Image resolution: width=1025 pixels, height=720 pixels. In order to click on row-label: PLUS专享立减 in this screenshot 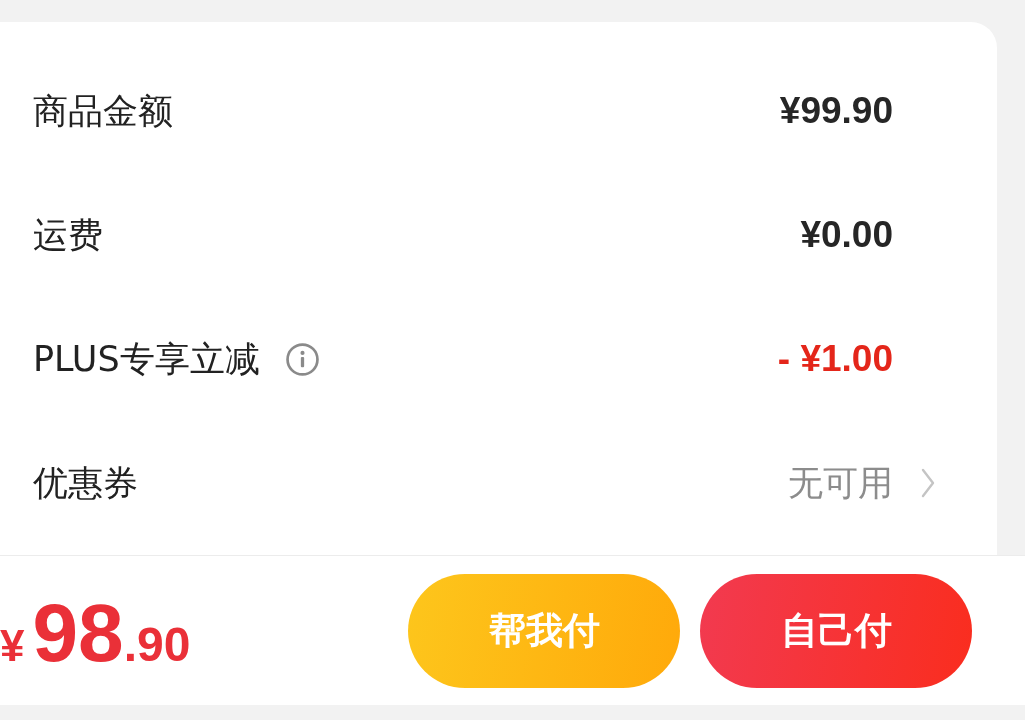, I will do `click(146, 359)`.